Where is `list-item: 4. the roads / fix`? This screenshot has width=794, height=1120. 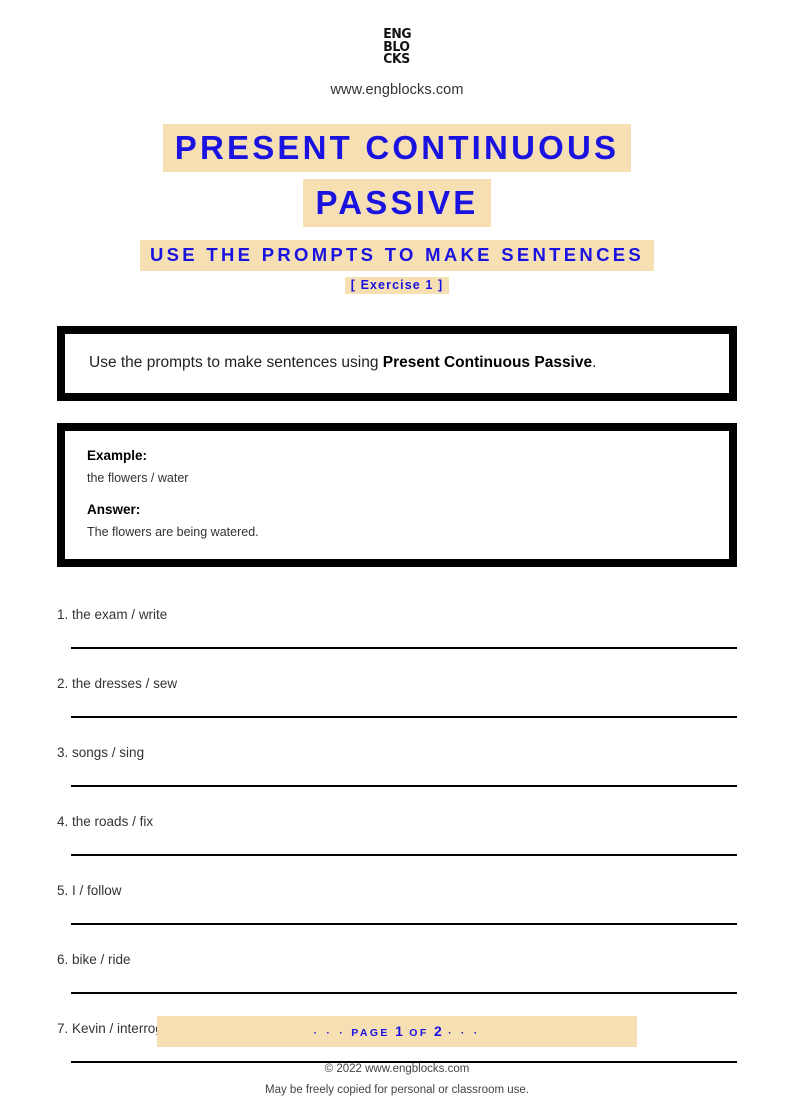 list-item: 4. the roads / fix is located at coordinates (397, 835).